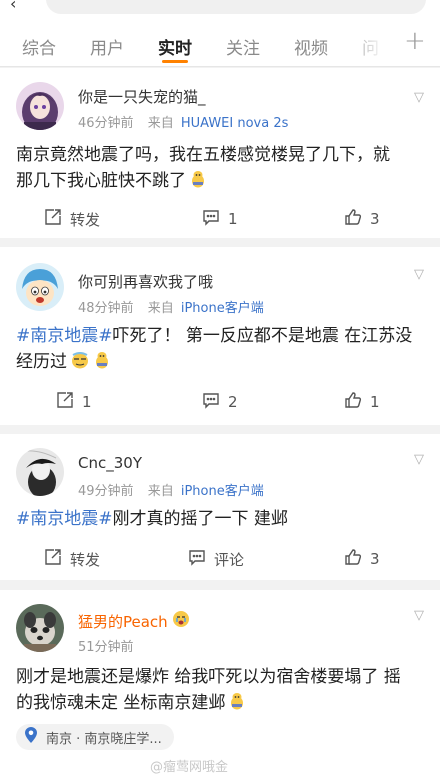 The height and width of the screenshot is (782, 440). What do you see at coordinates (175, 46) in the screenshot?
I see `tab-realtime: 实时` at bounding box center [175, 46].